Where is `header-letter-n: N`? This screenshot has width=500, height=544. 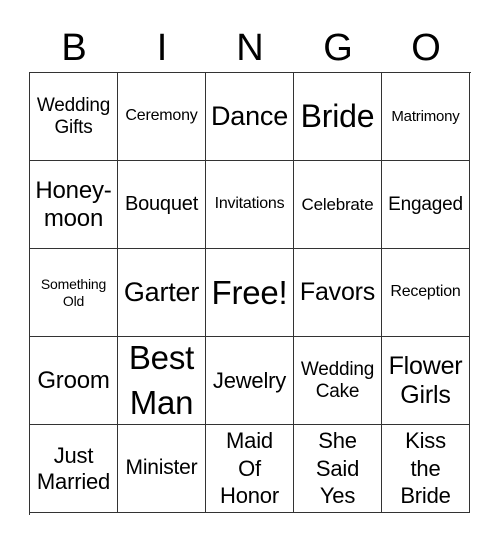 header-letter-n: N is located at coordinates (250, 48).